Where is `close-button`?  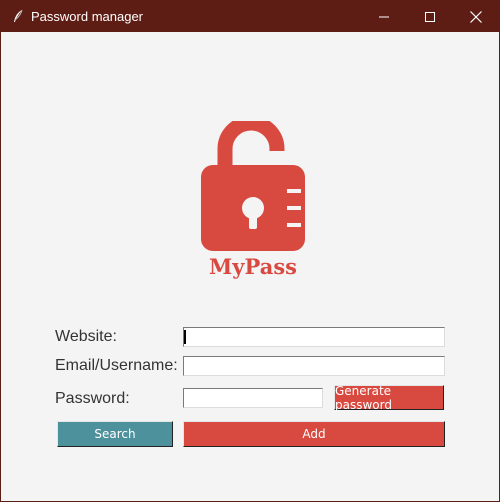
close-button is located at coordinates (476, 16).